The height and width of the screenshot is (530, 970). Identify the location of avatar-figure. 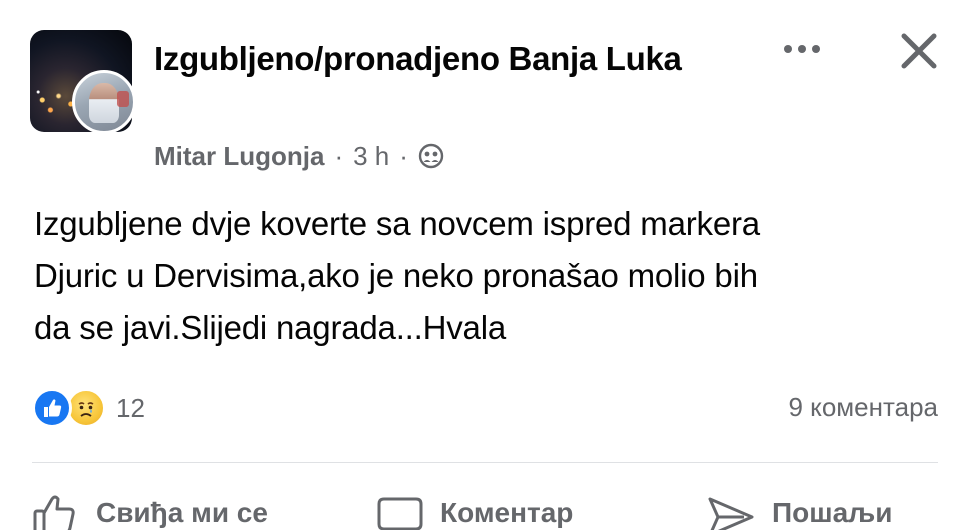
(104, 103).